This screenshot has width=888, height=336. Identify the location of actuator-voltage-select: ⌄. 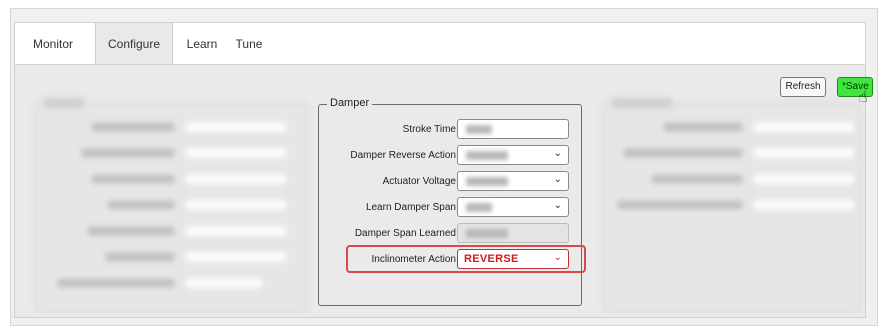
(513, 181).